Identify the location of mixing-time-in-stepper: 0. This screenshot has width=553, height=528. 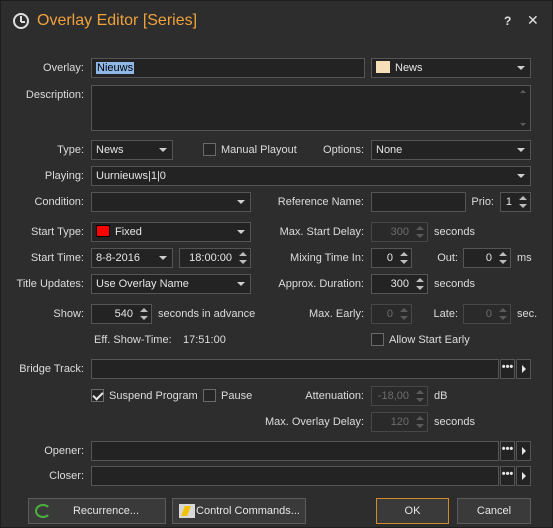
(391, 258).